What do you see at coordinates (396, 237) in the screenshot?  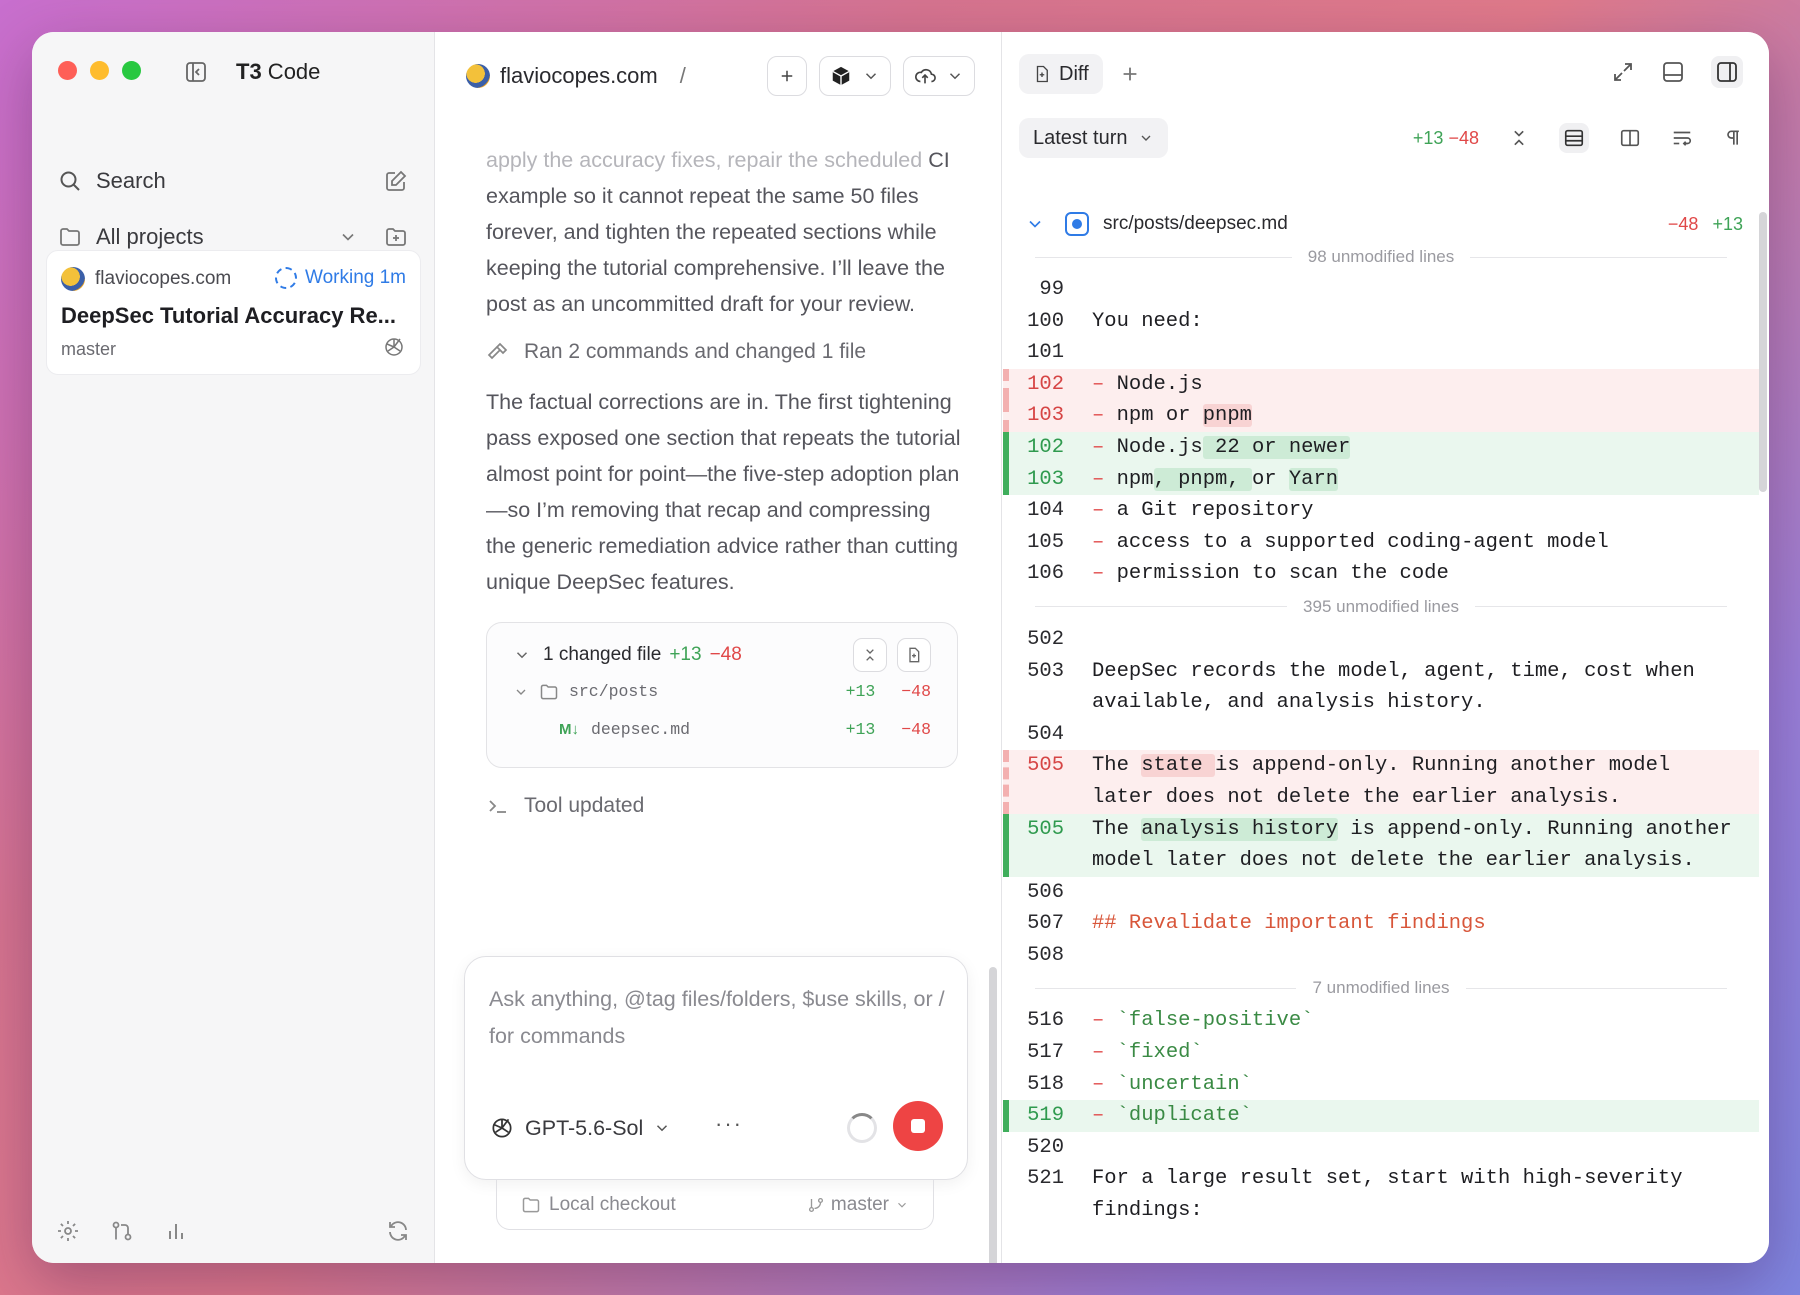 I see `add-folder-icon` at bounding box center [396, 237].